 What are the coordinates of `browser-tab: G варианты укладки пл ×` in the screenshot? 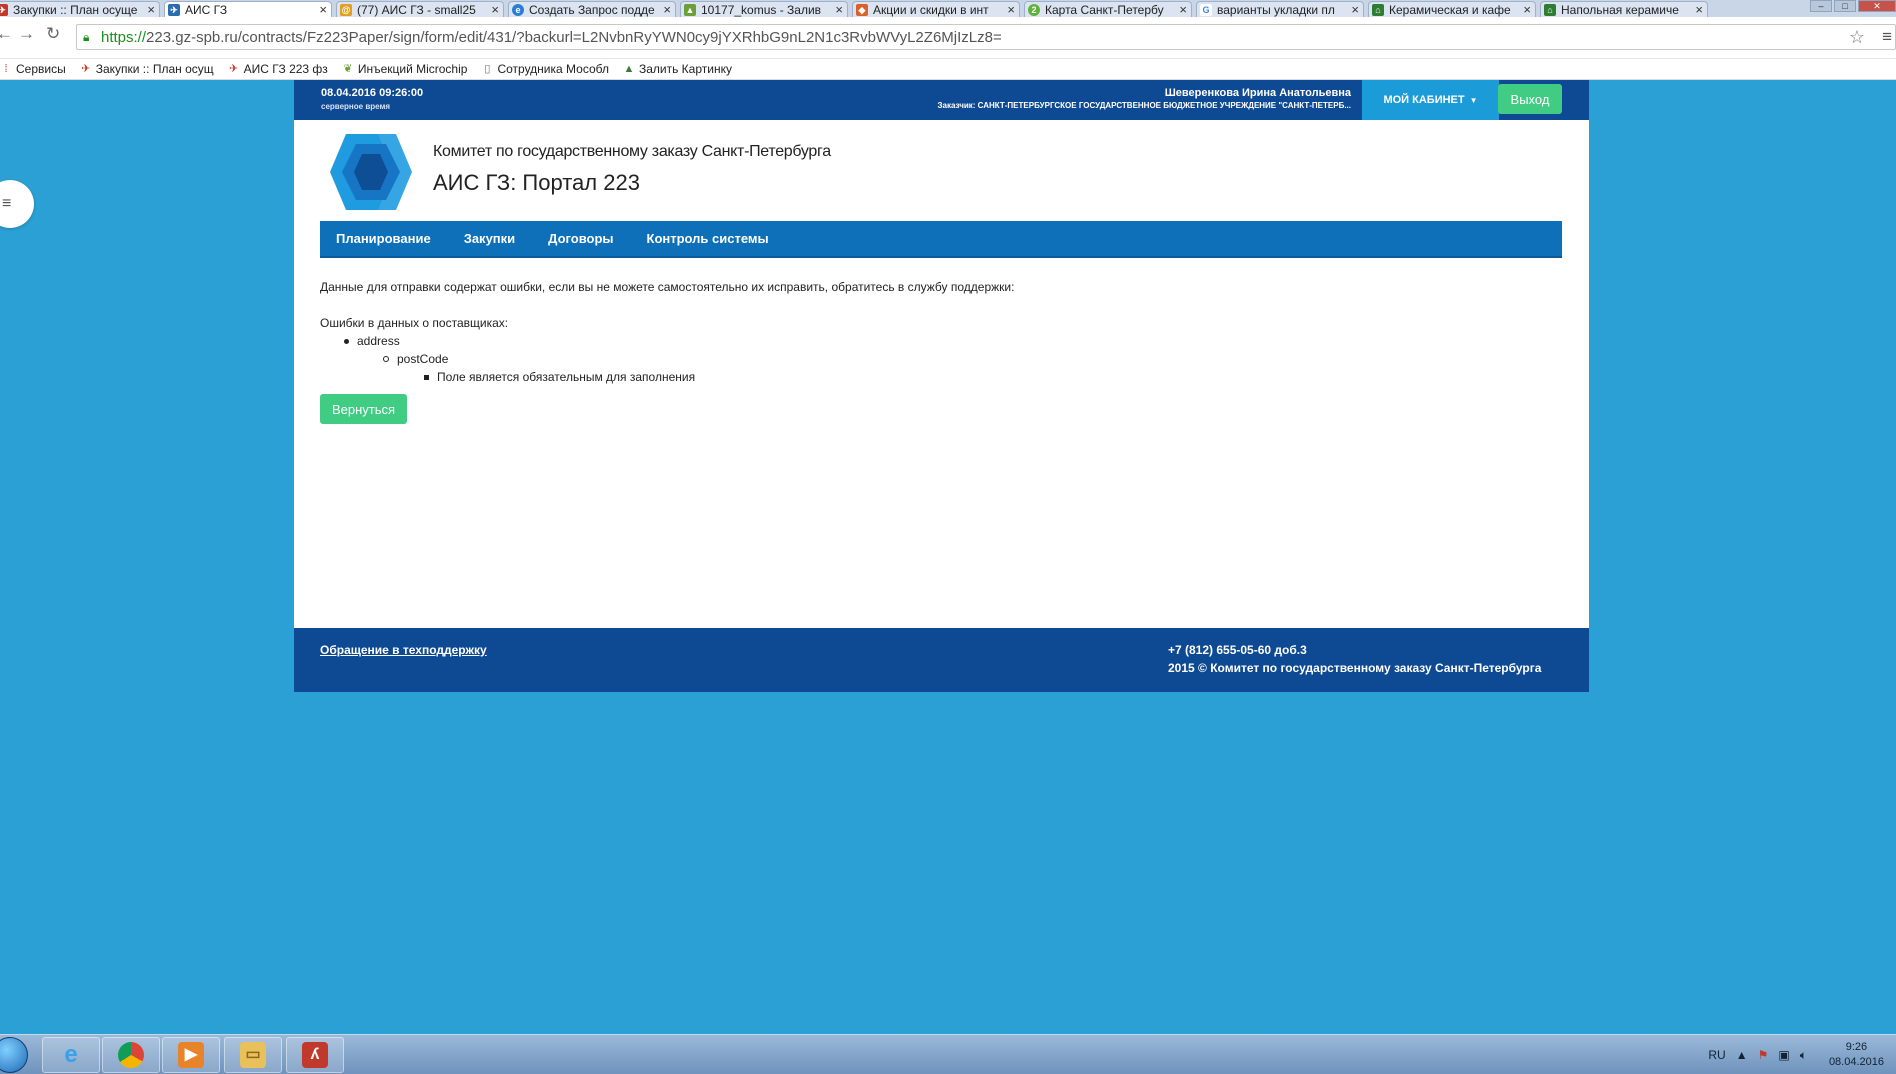 It's located at (1280, 9).